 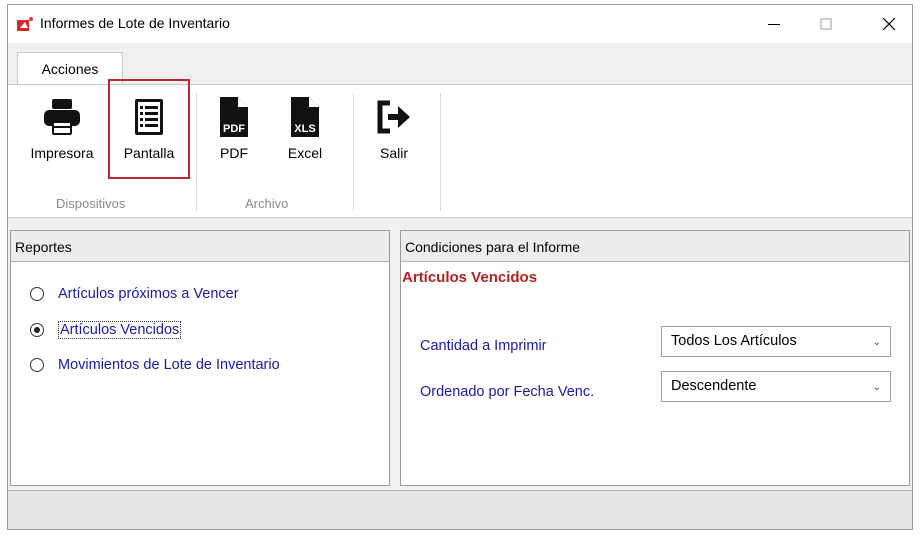 What do you see at coordinates (776, 386) in the screenshot?
I see `ordenado-select: Descendente ⌄` at bounding box center [776, 386].